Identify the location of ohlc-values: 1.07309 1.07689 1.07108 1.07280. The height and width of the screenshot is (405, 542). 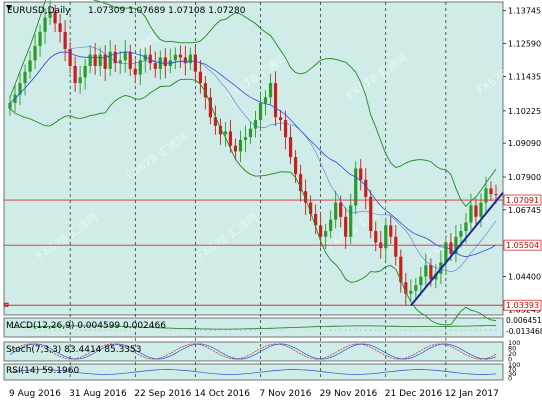
(167, 11).